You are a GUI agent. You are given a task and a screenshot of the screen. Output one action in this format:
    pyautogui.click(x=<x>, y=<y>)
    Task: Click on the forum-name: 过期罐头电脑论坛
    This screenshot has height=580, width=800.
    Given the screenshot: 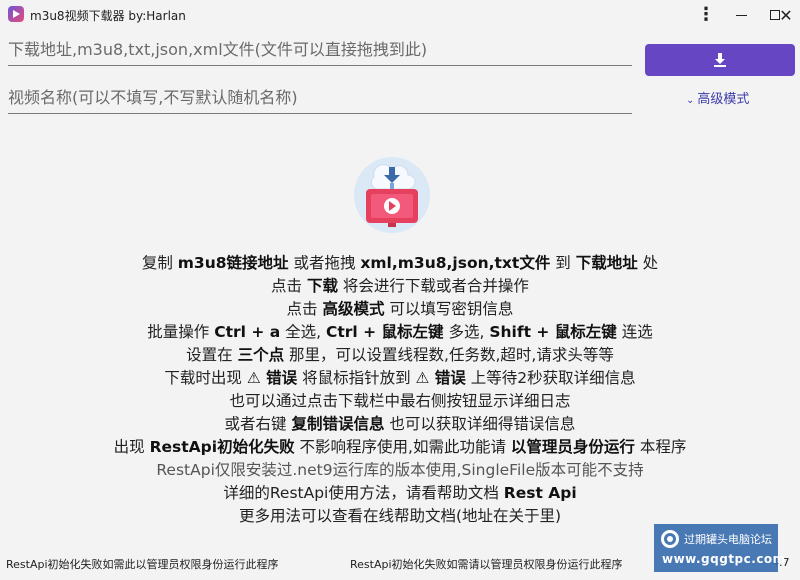 What is the action you would take?
    pyautogui.click(x=728, y=539)
    